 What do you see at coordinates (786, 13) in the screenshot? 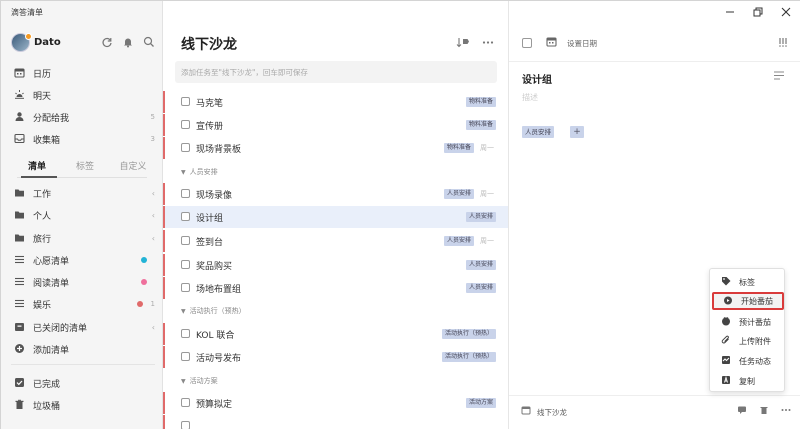
I see `close-icon` at bounding box center [786, 13].